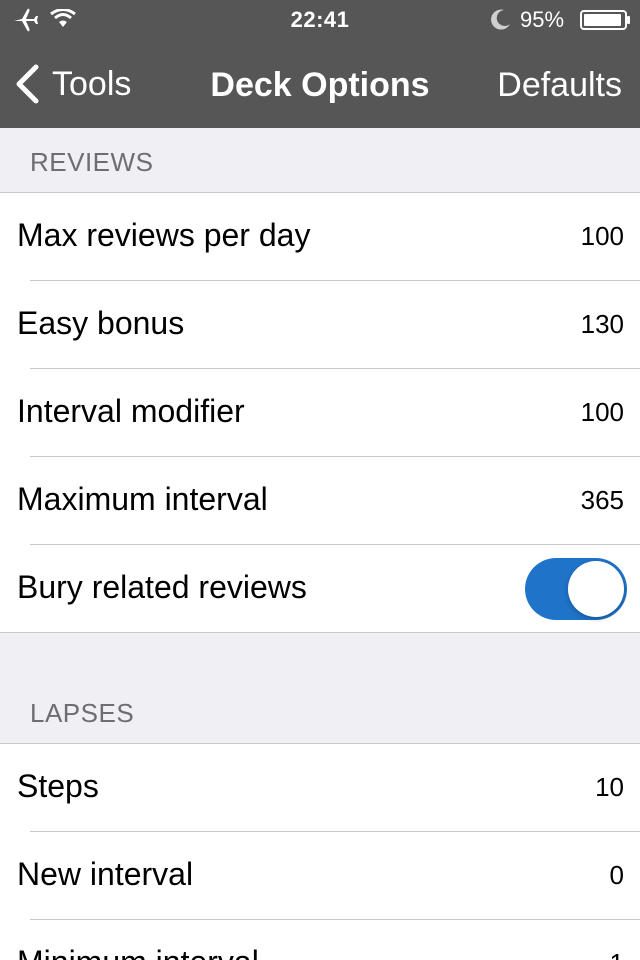 The image size is (640, 960). What do you see at coordinates (58, 786) in the screenshot?
I see `row-label: Steps` at bounding box center [58, 786].